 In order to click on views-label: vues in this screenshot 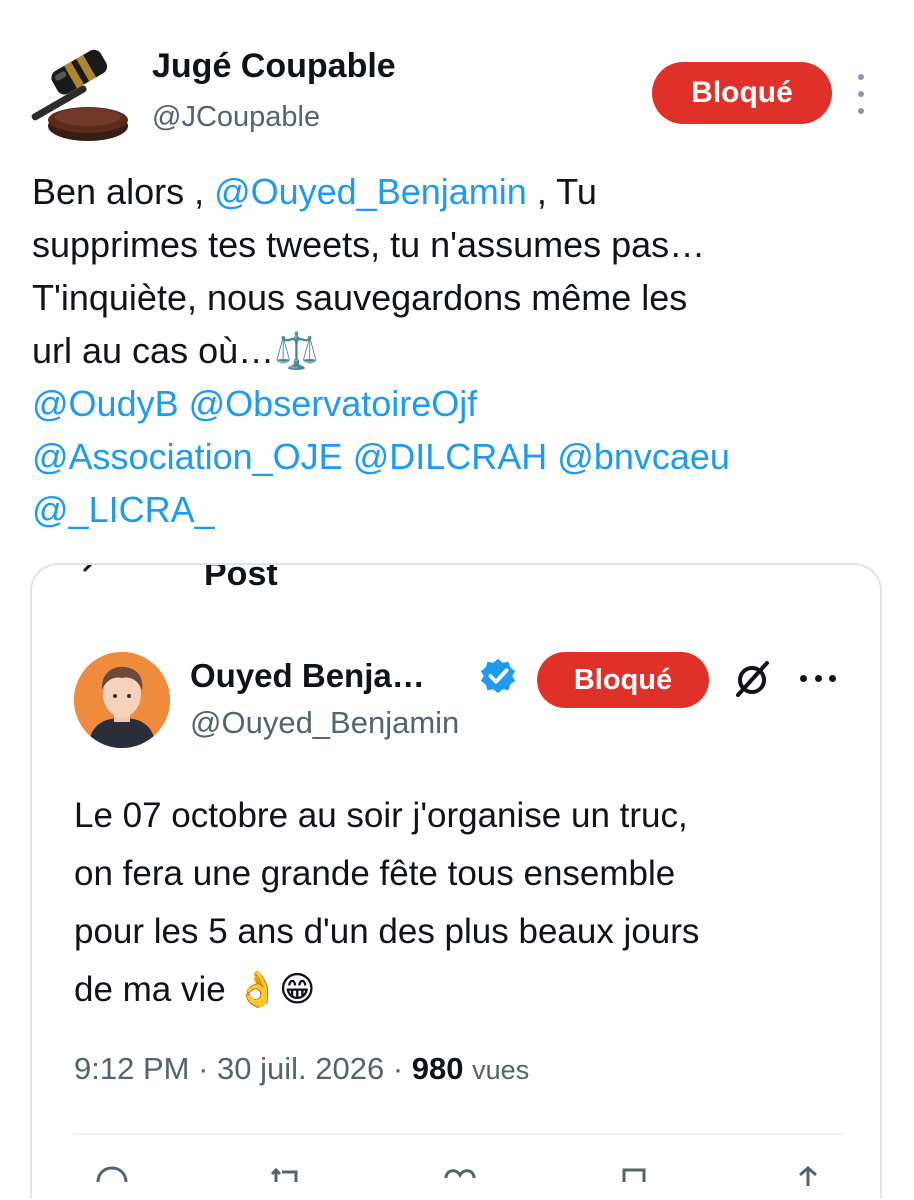, I will do `click(501, 1070)`.